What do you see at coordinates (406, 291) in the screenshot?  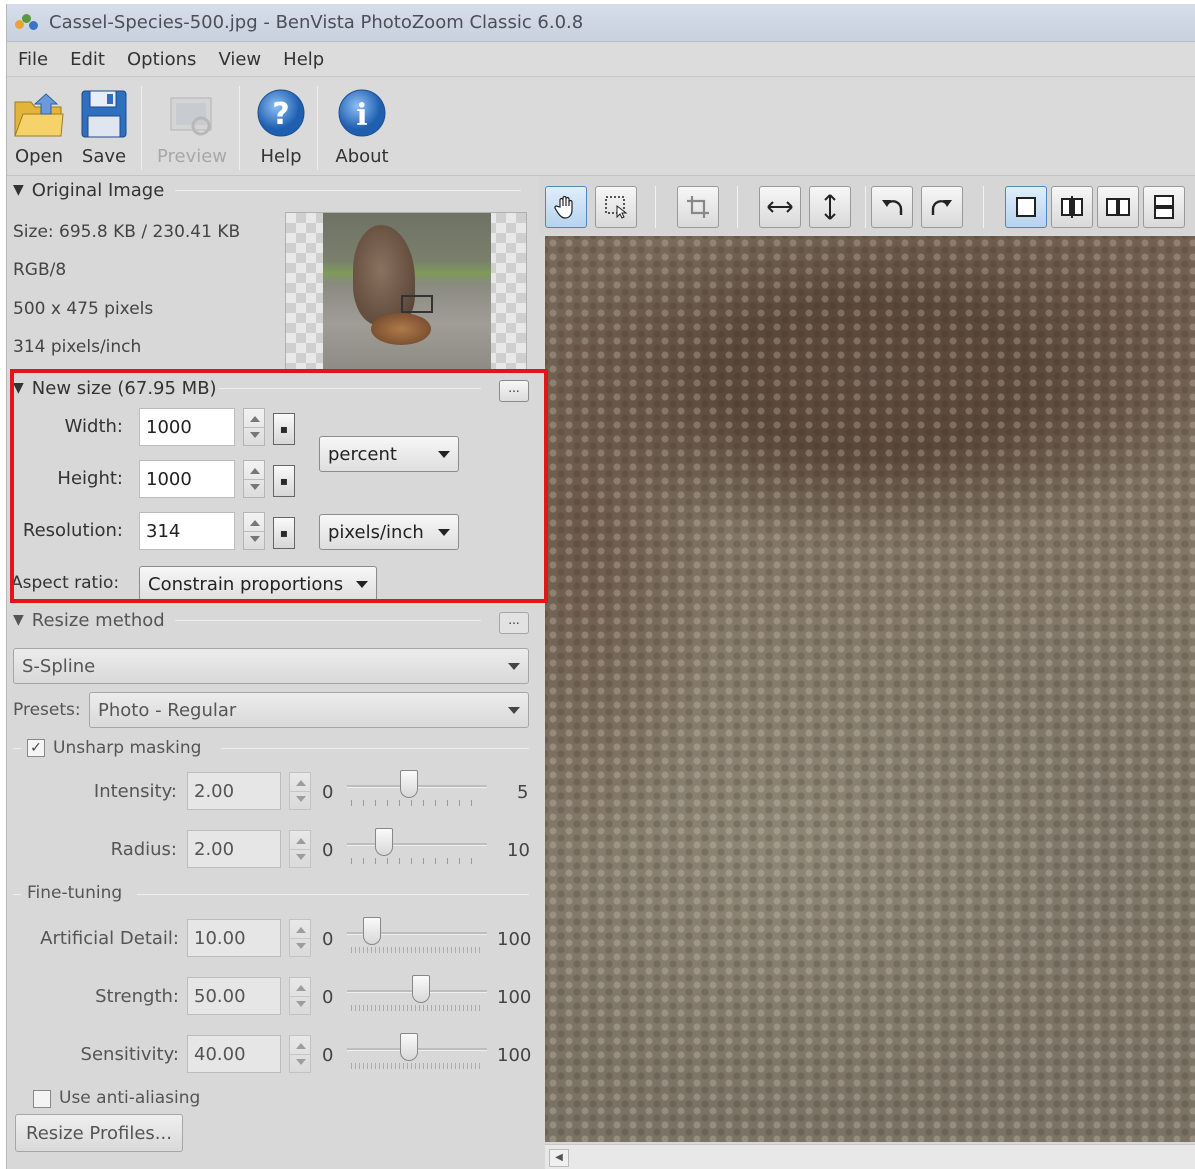 I see `original-thumbnail` at bounding box center [406, 291].